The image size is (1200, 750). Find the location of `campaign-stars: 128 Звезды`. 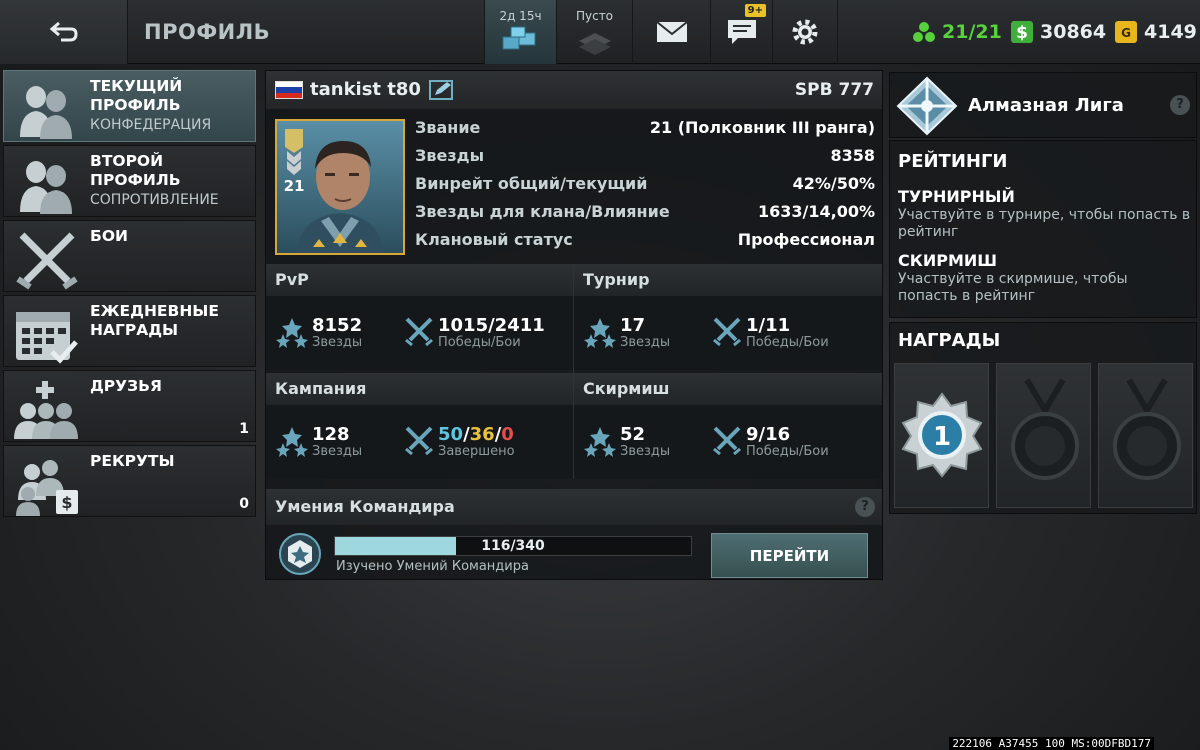

campaign-stars: 128 Звезды is located at coordinates (319, 442).